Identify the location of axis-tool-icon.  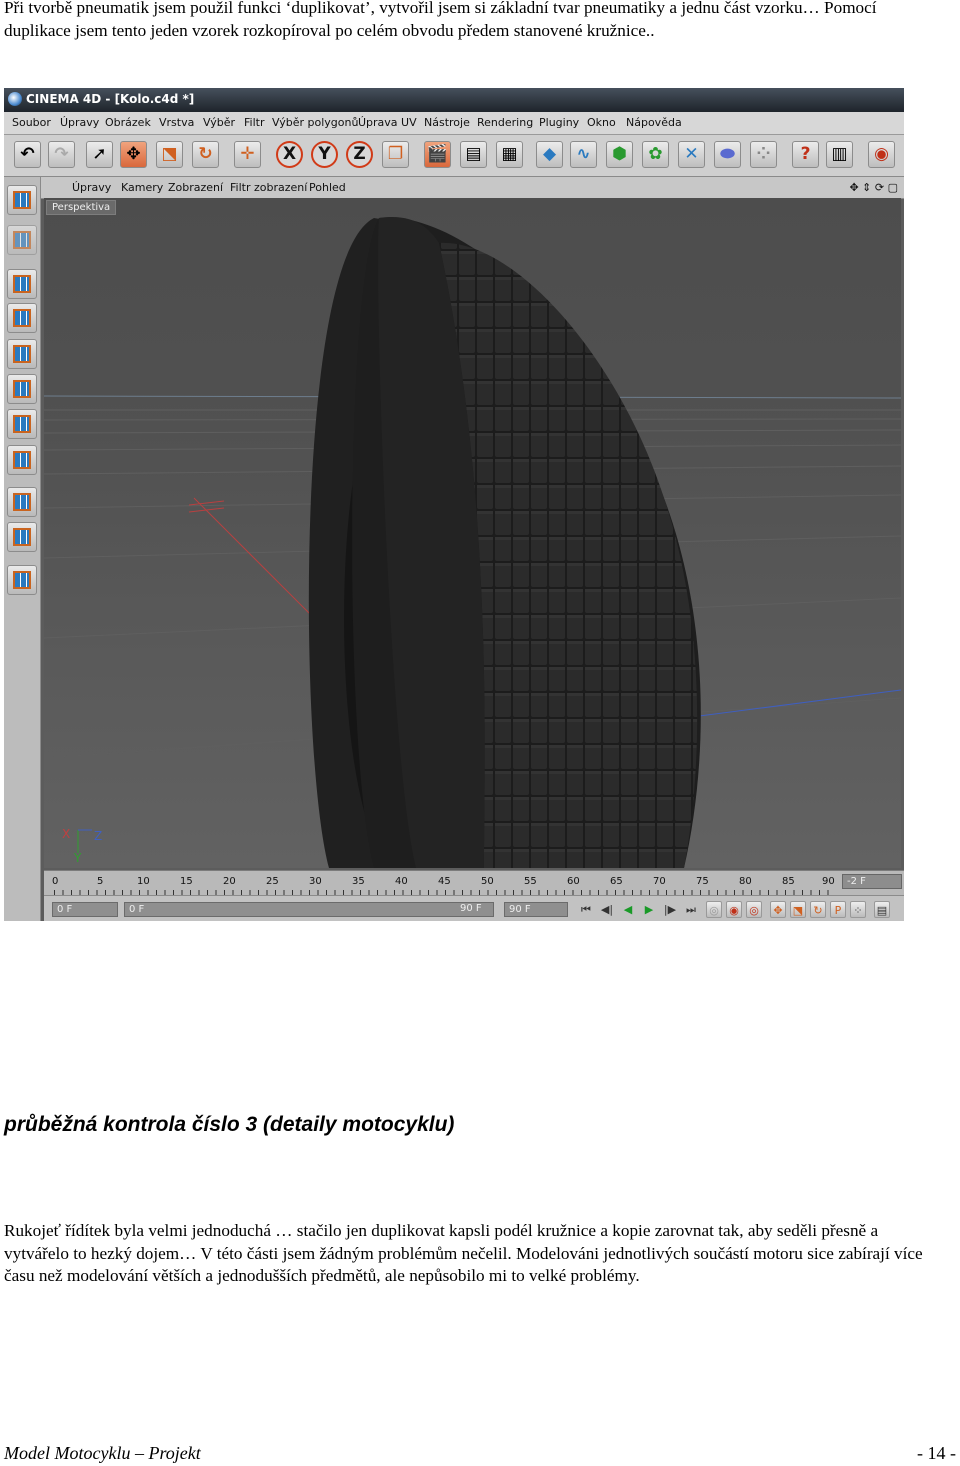
(22, 318).